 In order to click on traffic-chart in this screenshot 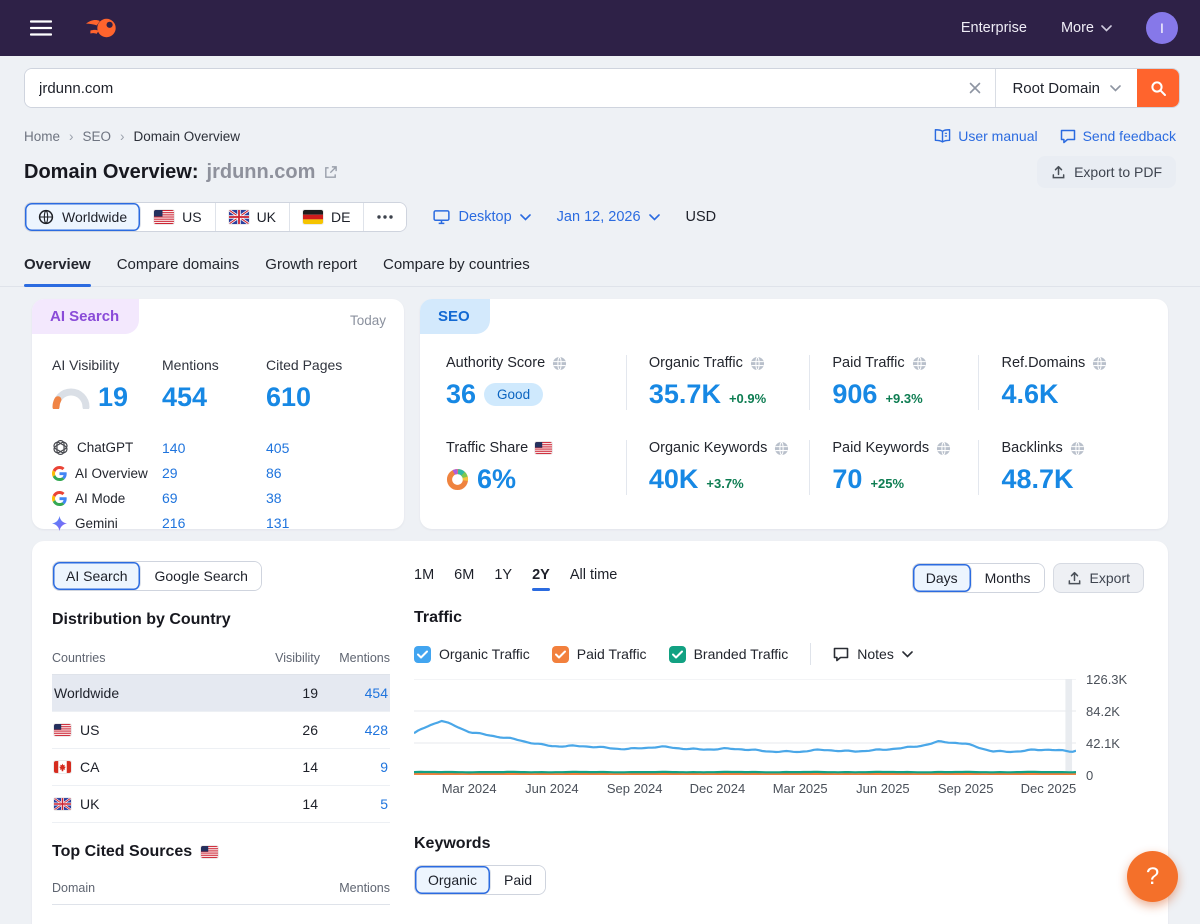, I will do `click(745, 727)`.